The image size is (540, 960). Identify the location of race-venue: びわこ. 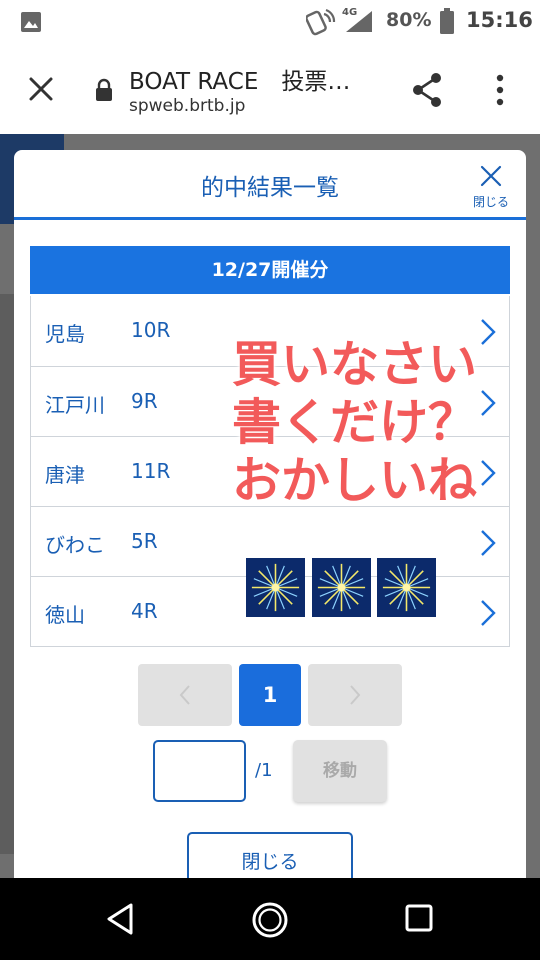
(75, 545).